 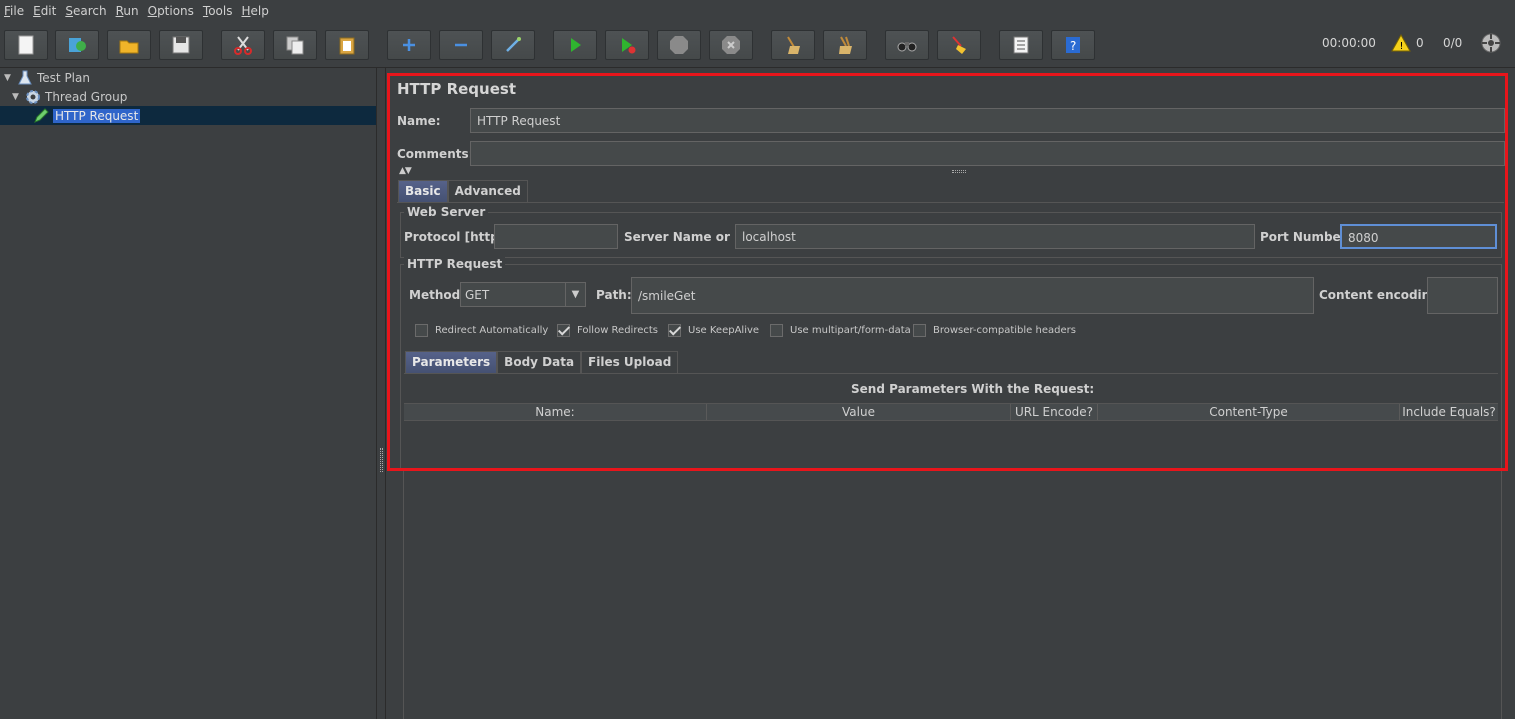 I want to click on checkbox-use-multipart: Use multipart/form-data, so click(x=840, y=330).